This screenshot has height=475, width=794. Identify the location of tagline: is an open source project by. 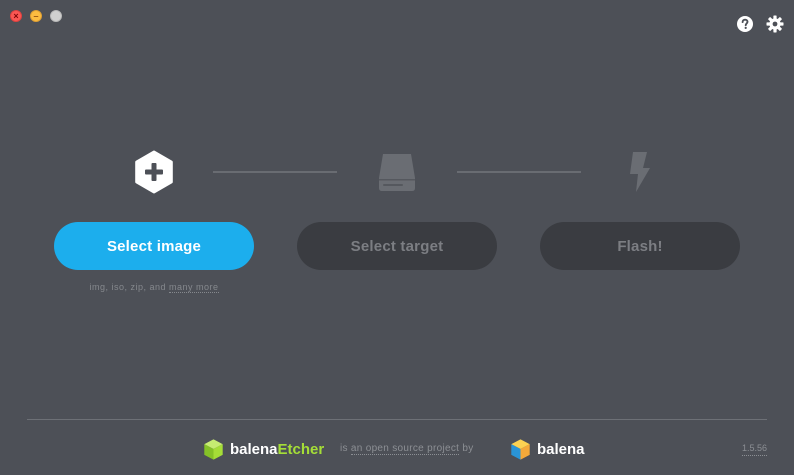
(407, 449).